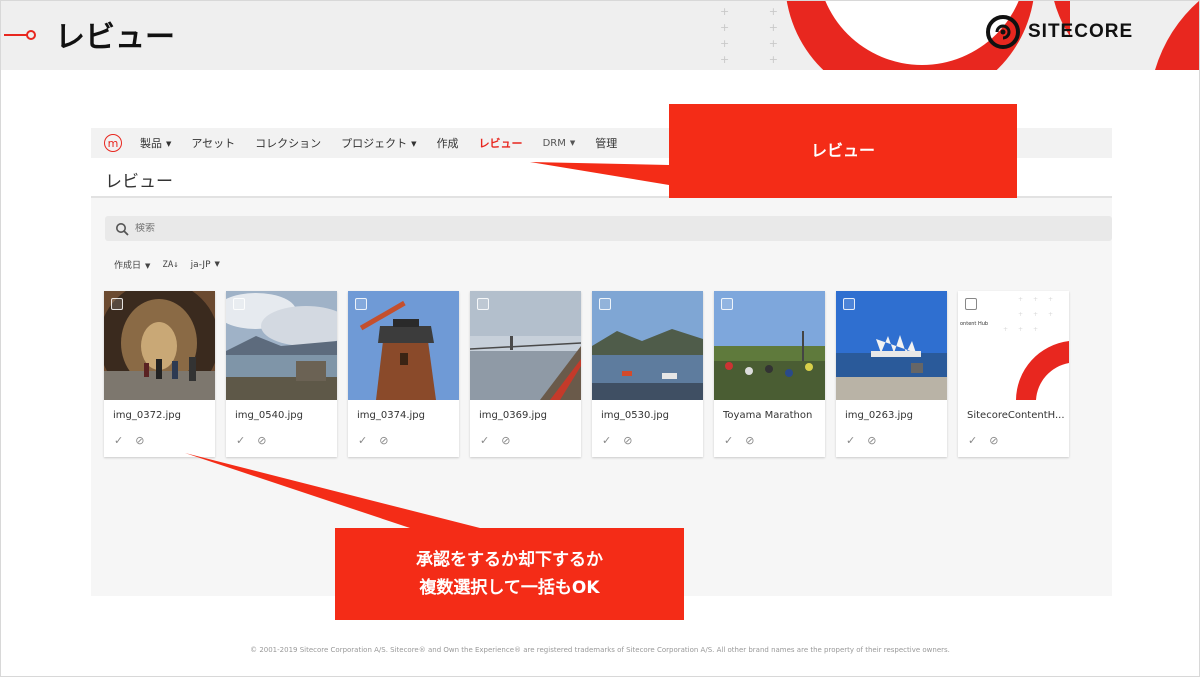  I want to click on nav-projects: プロジェクト ▼, so click(378, 143).